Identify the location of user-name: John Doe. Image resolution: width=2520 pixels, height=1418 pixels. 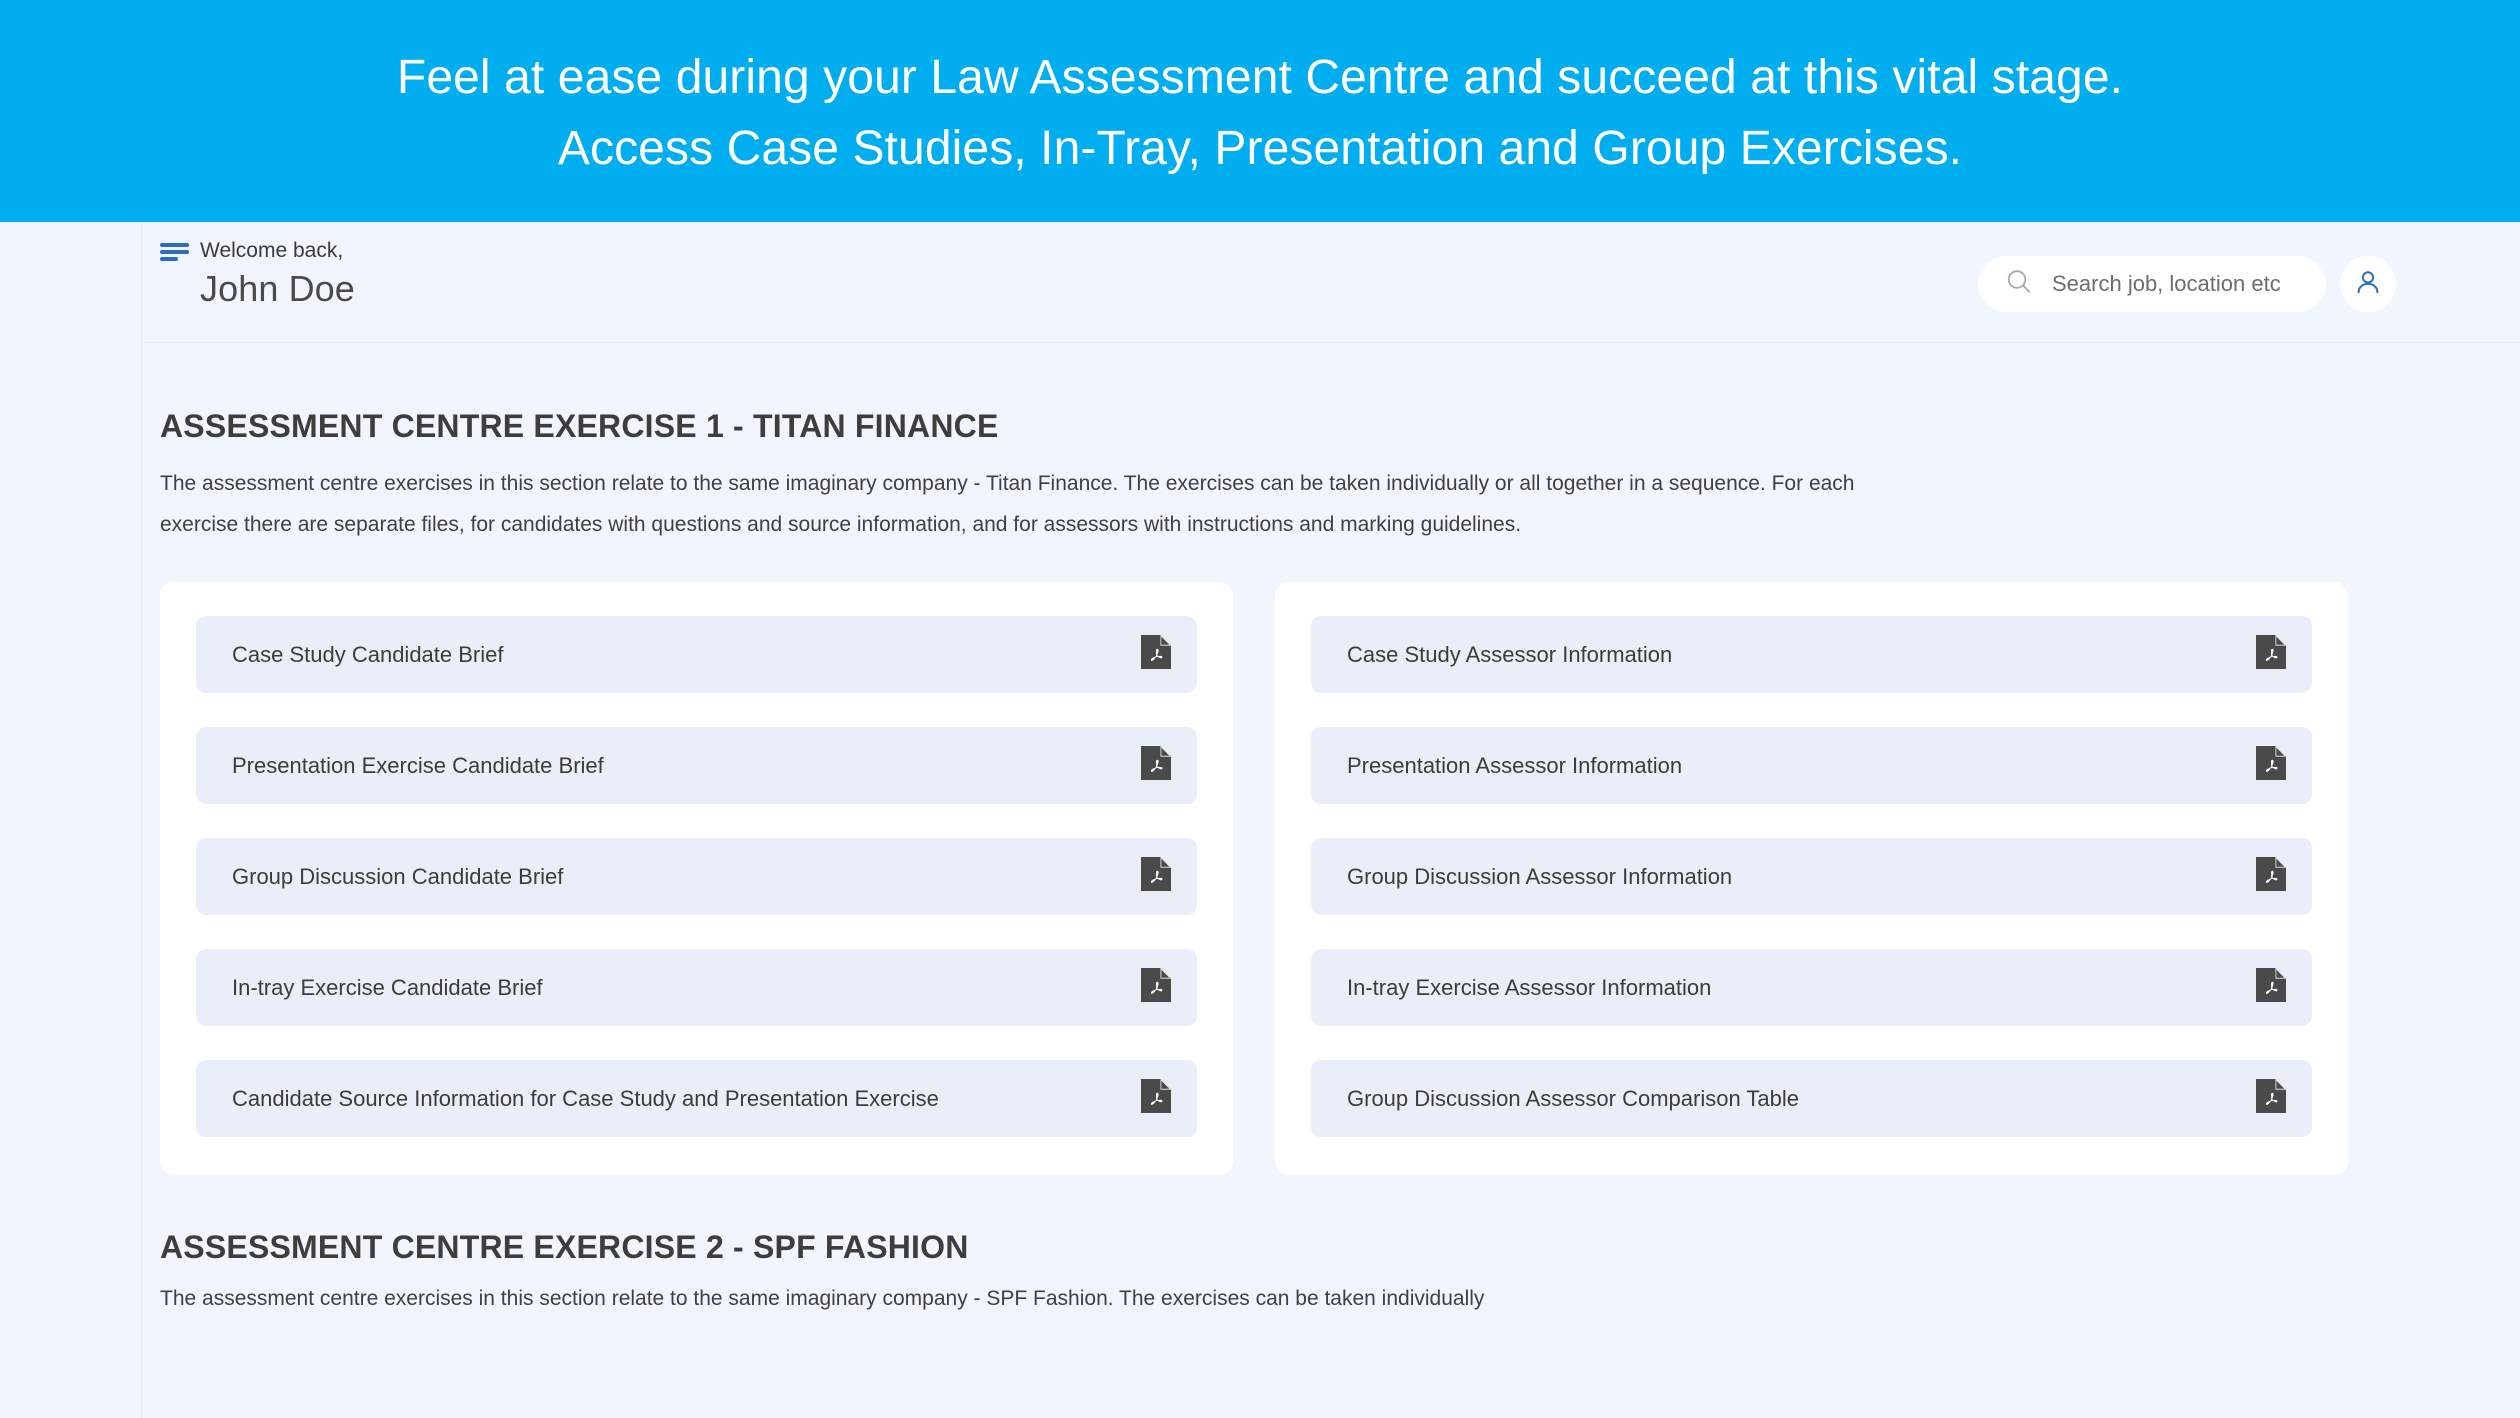
(277, 288).